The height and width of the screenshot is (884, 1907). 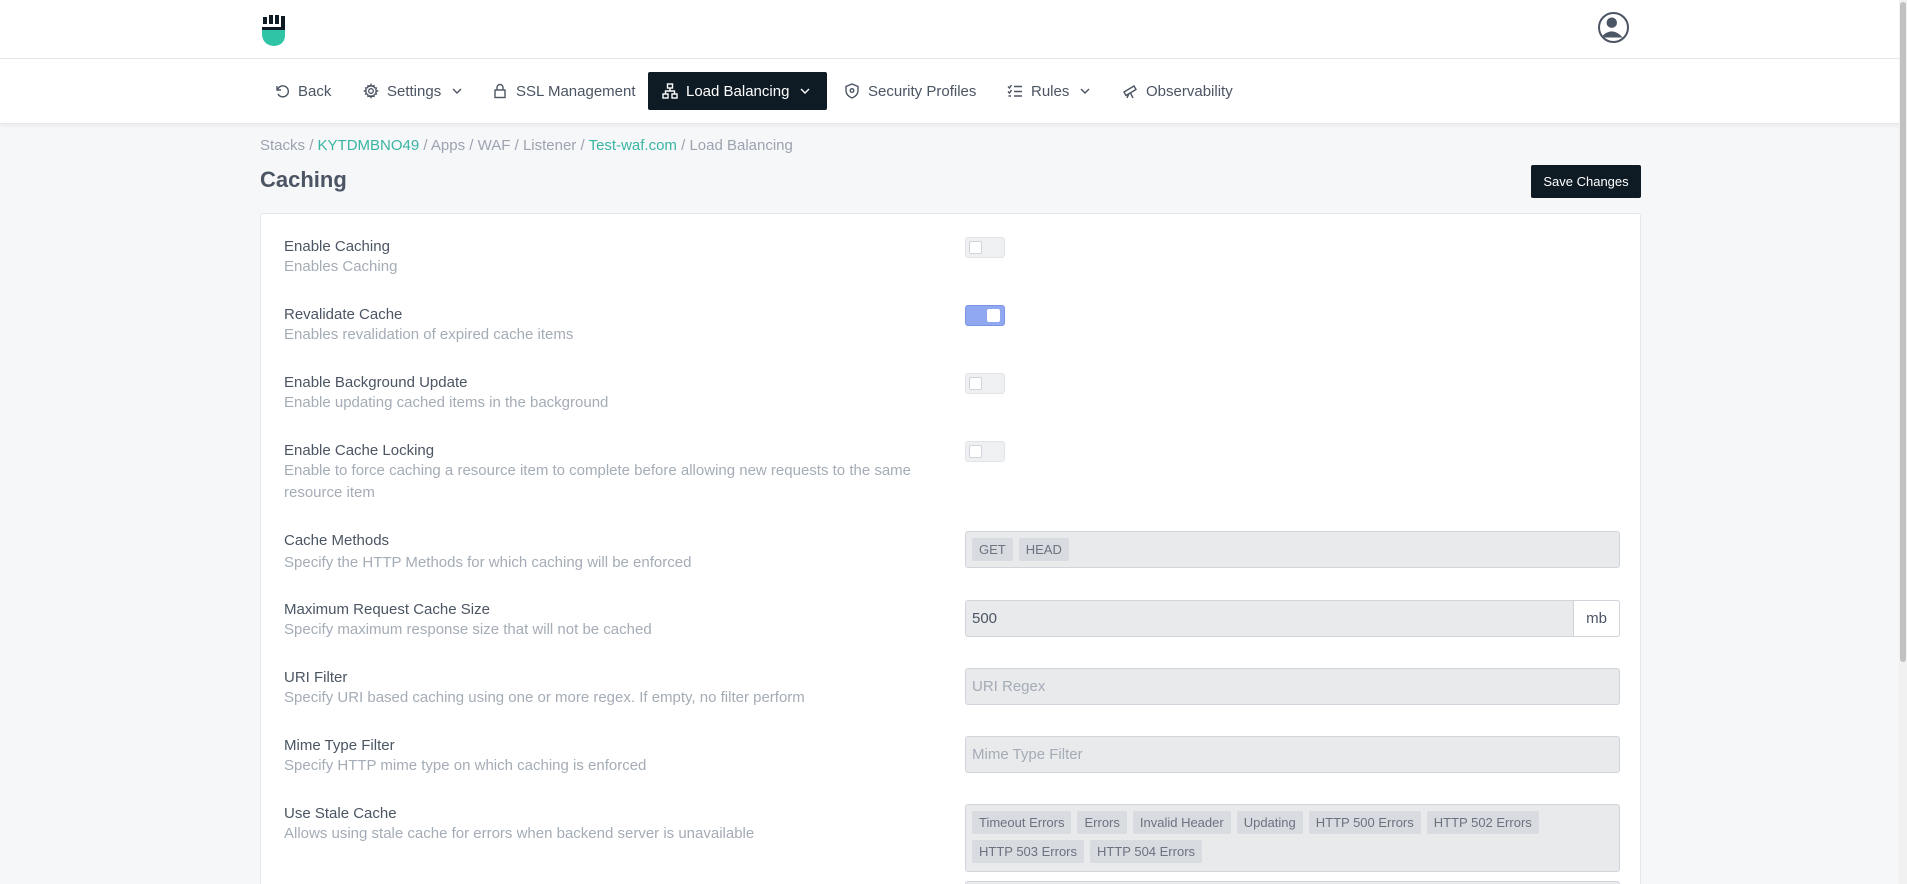 I want to click on background-update-label: Enable Background Update, so click(x=376, y=382).